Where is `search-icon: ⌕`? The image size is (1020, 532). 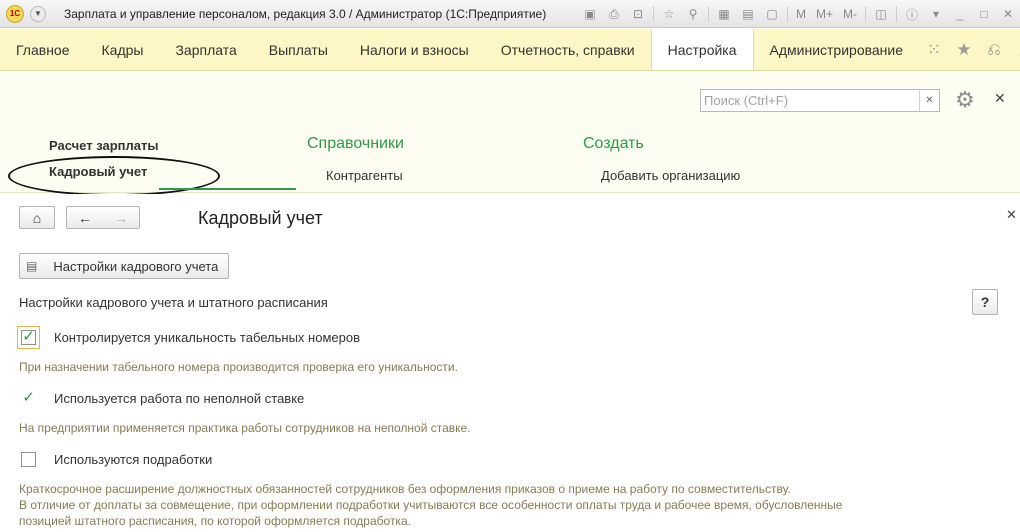
search-icon: ⌕ is located at coordinates (1014, 50).